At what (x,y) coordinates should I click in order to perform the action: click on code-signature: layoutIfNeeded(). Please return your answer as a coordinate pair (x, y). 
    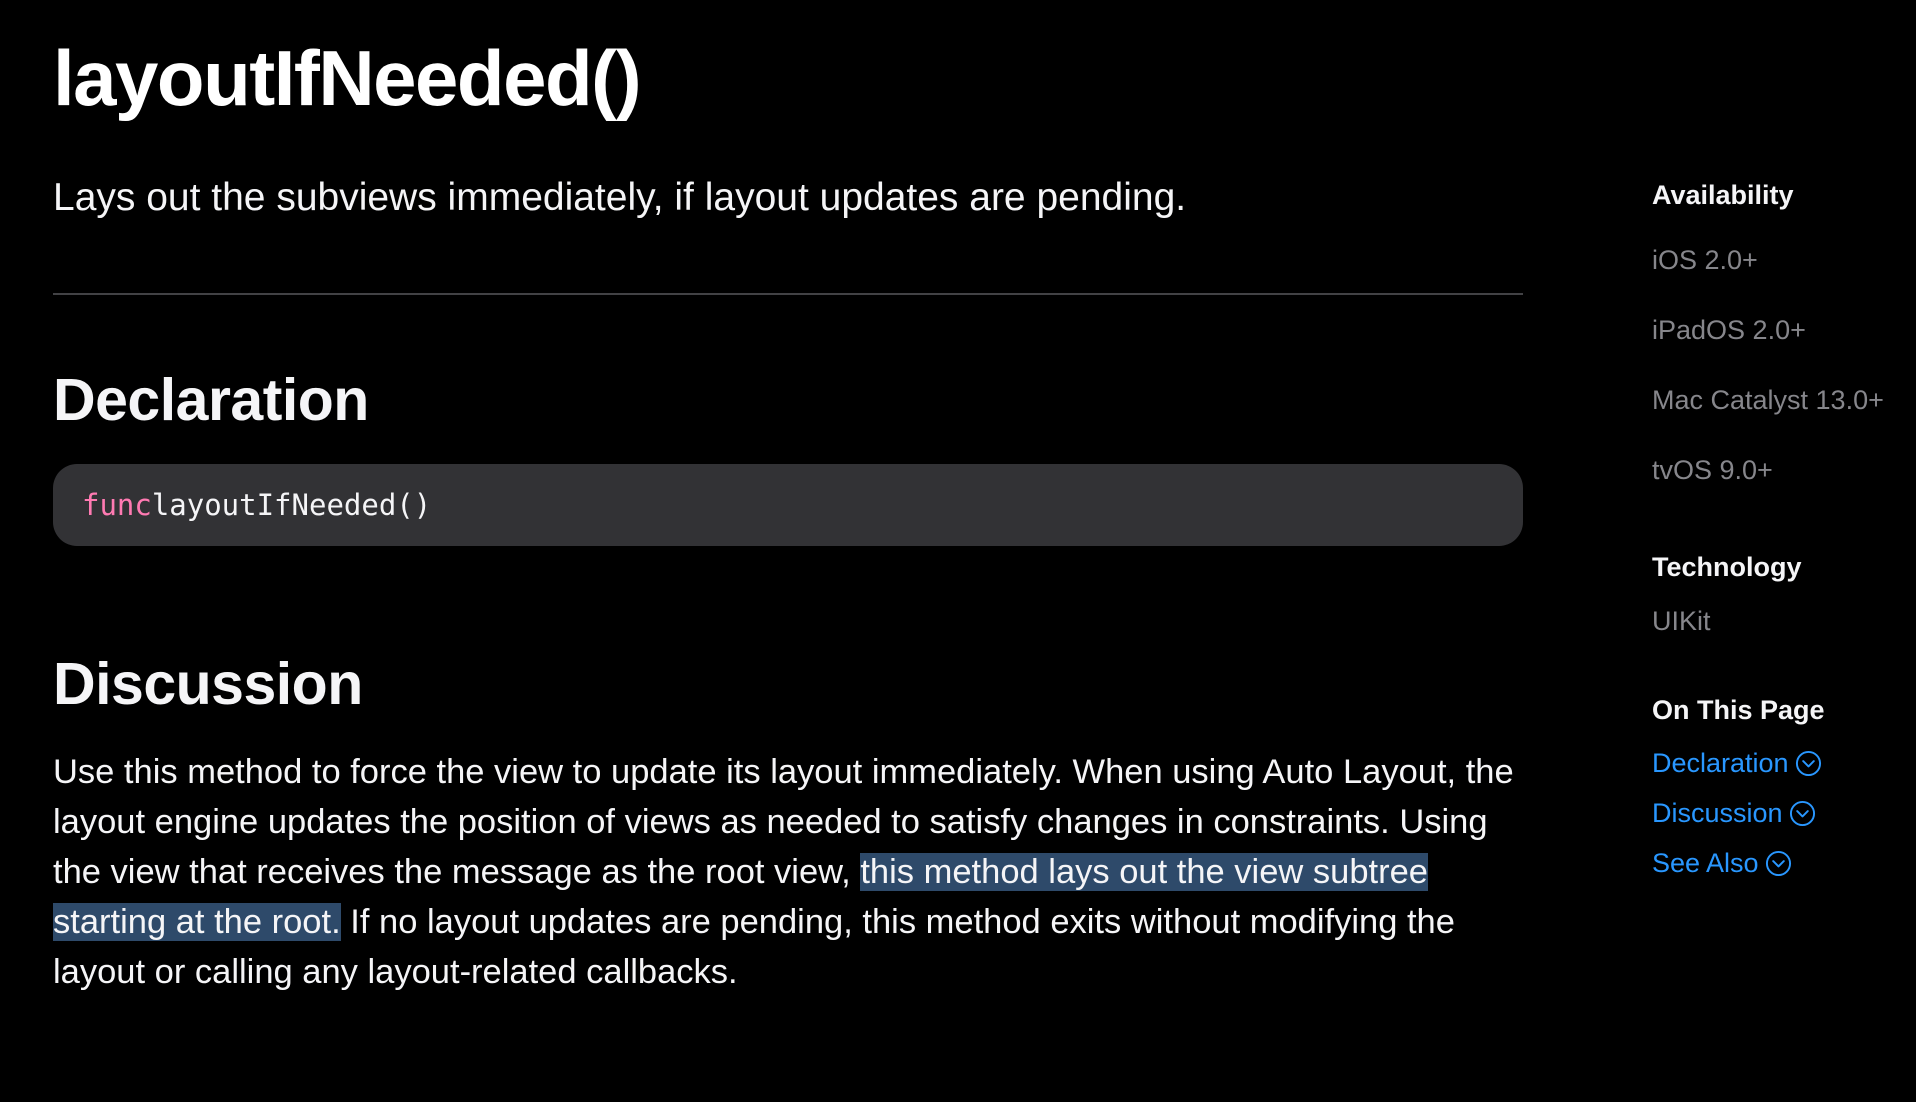
    Looking at the image, I should click on (291, 505).